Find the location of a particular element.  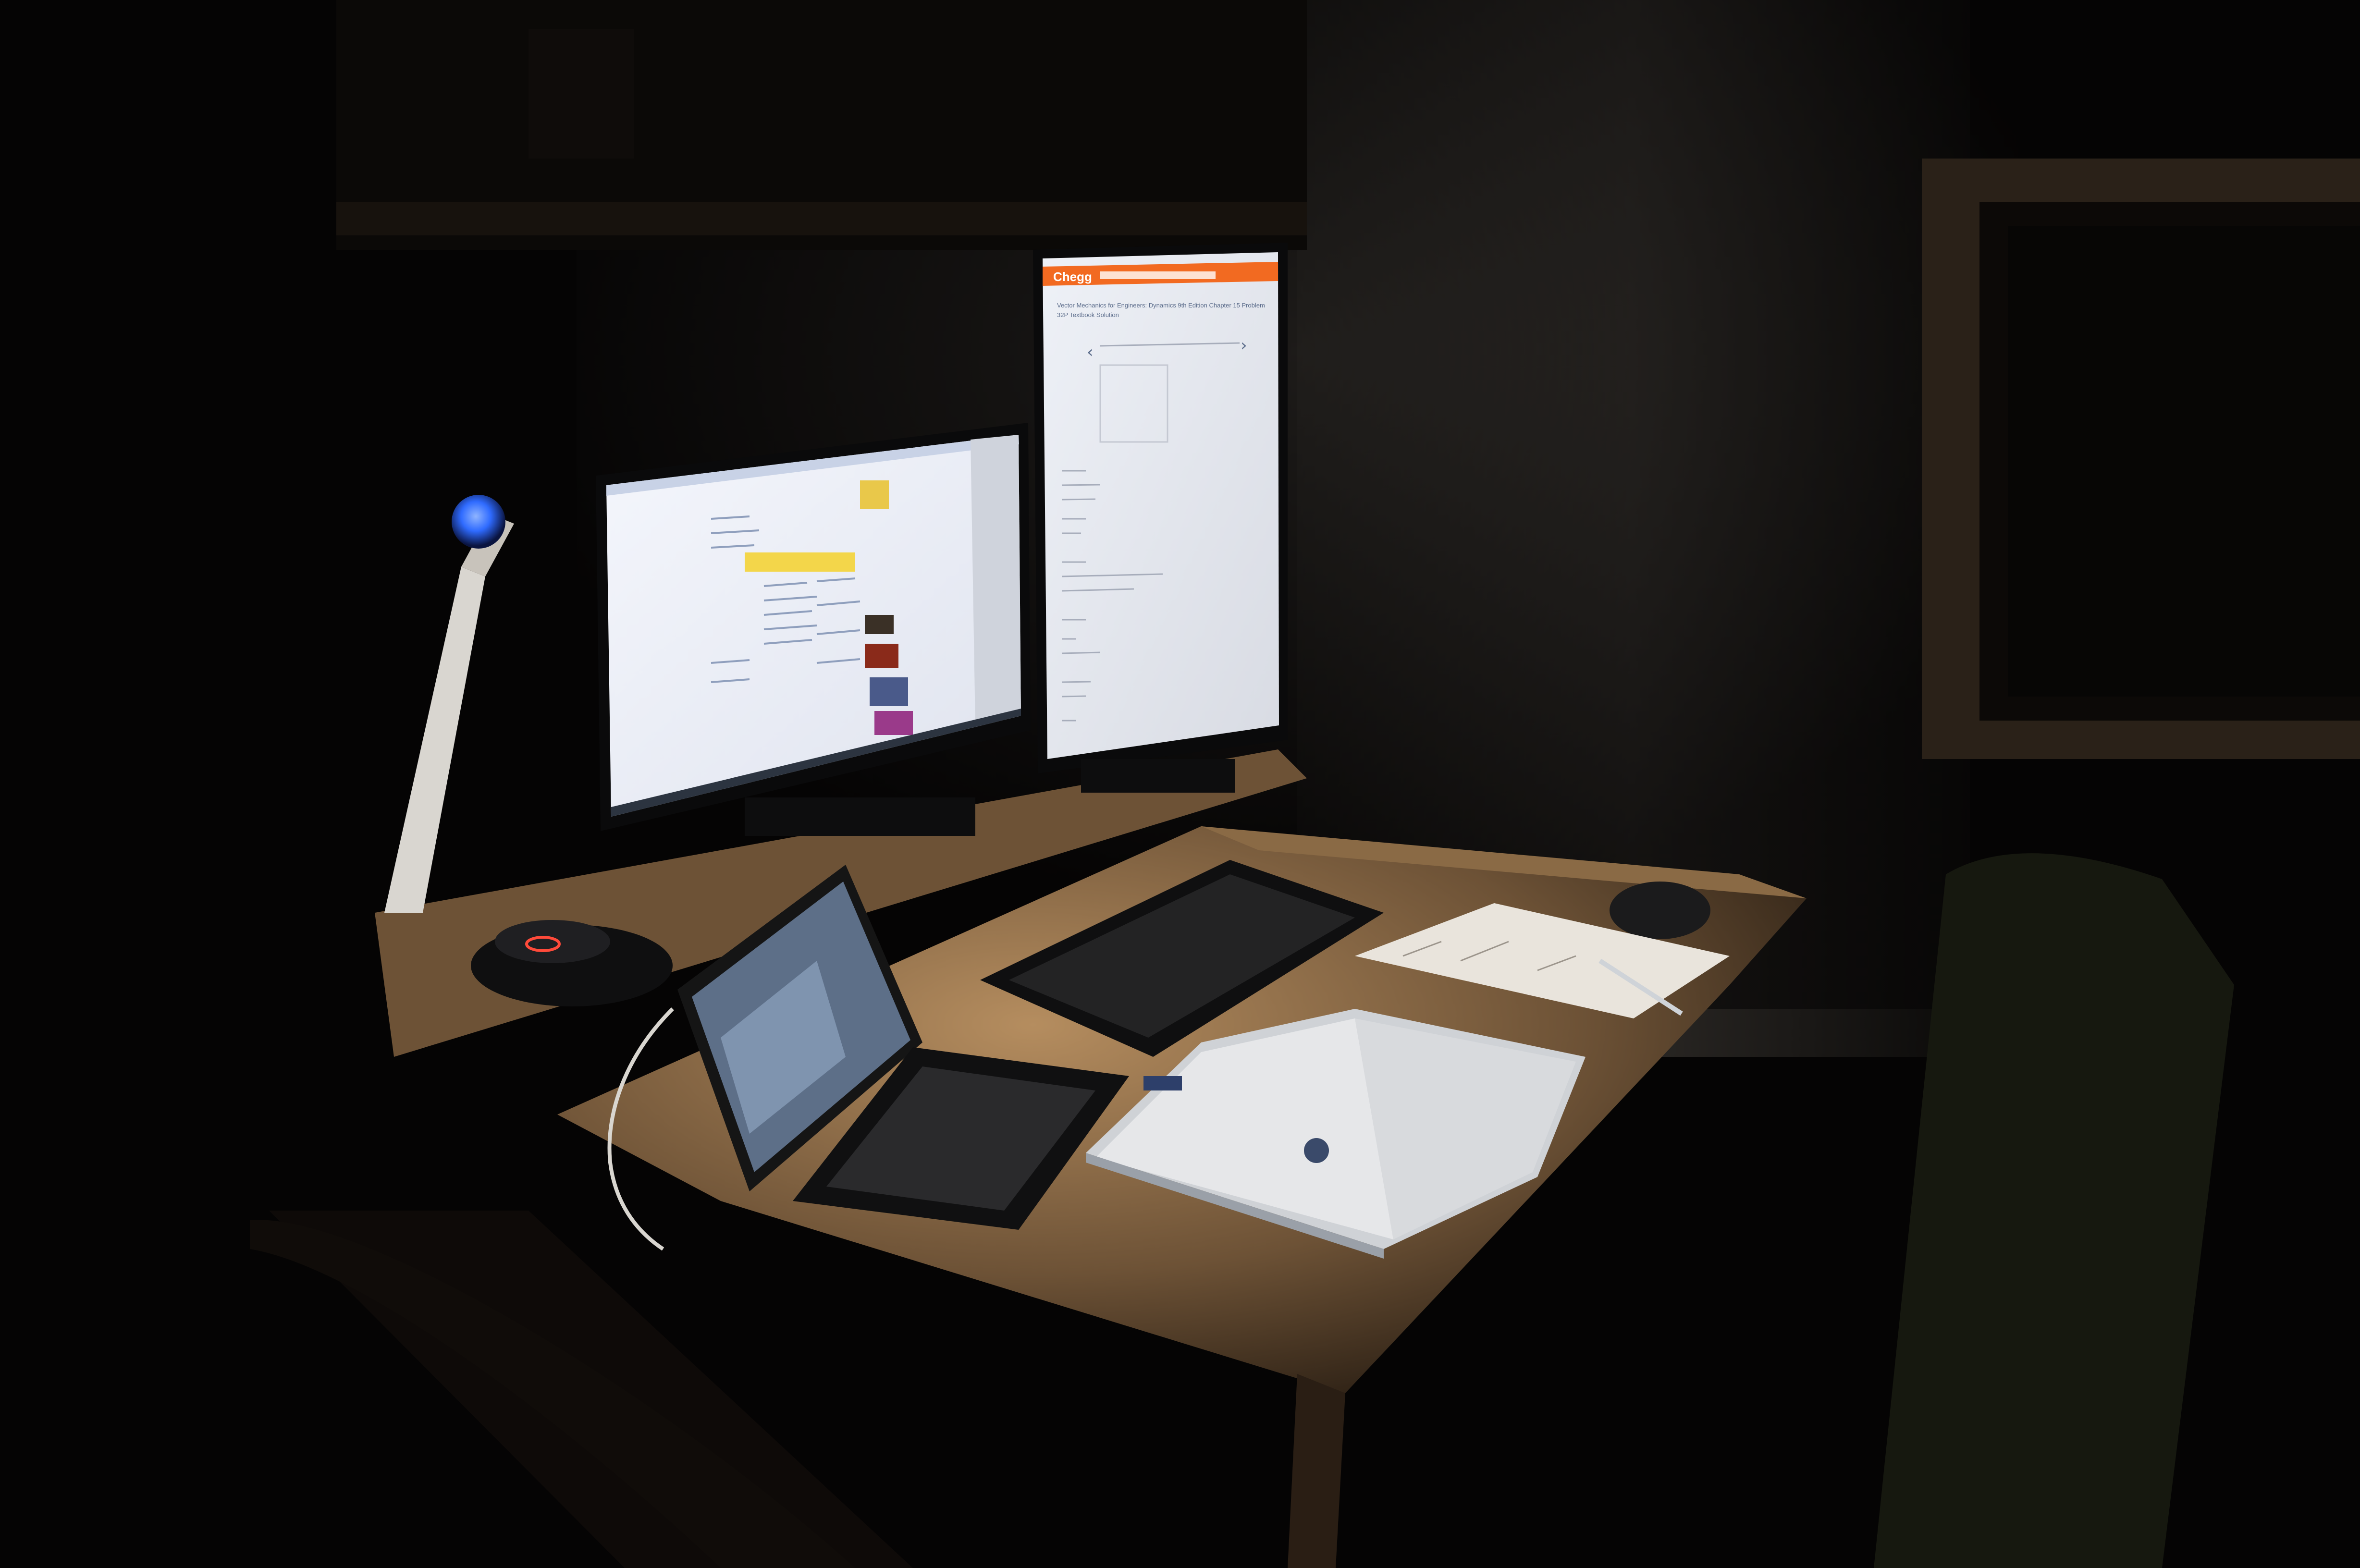

textbook-logo is located at coordinates (1162, 1083).